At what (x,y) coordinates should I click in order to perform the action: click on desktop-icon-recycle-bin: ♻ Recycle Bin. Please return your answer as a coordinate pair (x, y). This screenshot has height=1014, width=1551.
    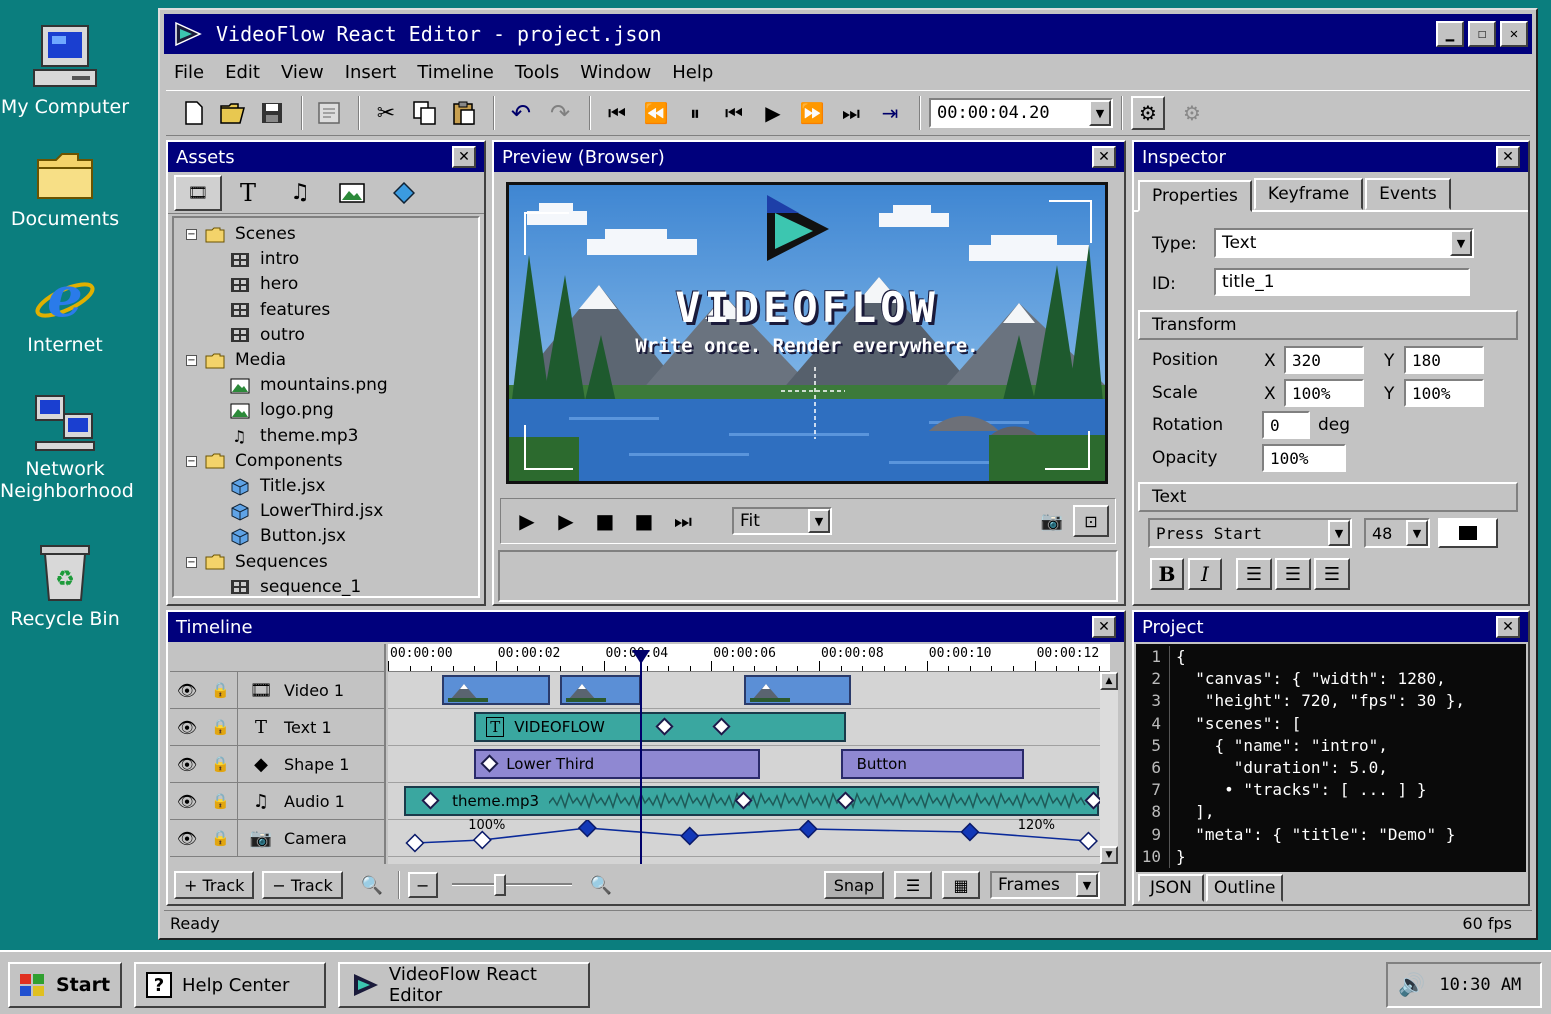
    Looking at the image, I should click on (65, 586).